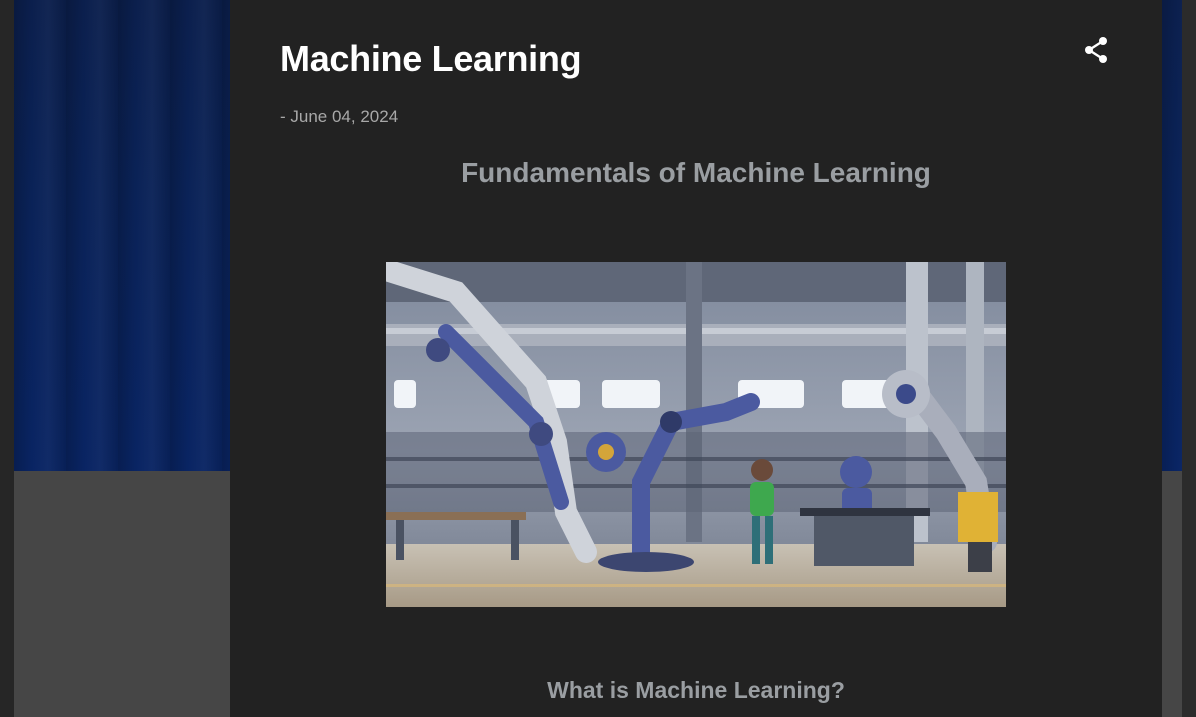  Describe the element at coordinates (431, 59) in the screenshot. I see `post-title: Machine Learning` at that location.